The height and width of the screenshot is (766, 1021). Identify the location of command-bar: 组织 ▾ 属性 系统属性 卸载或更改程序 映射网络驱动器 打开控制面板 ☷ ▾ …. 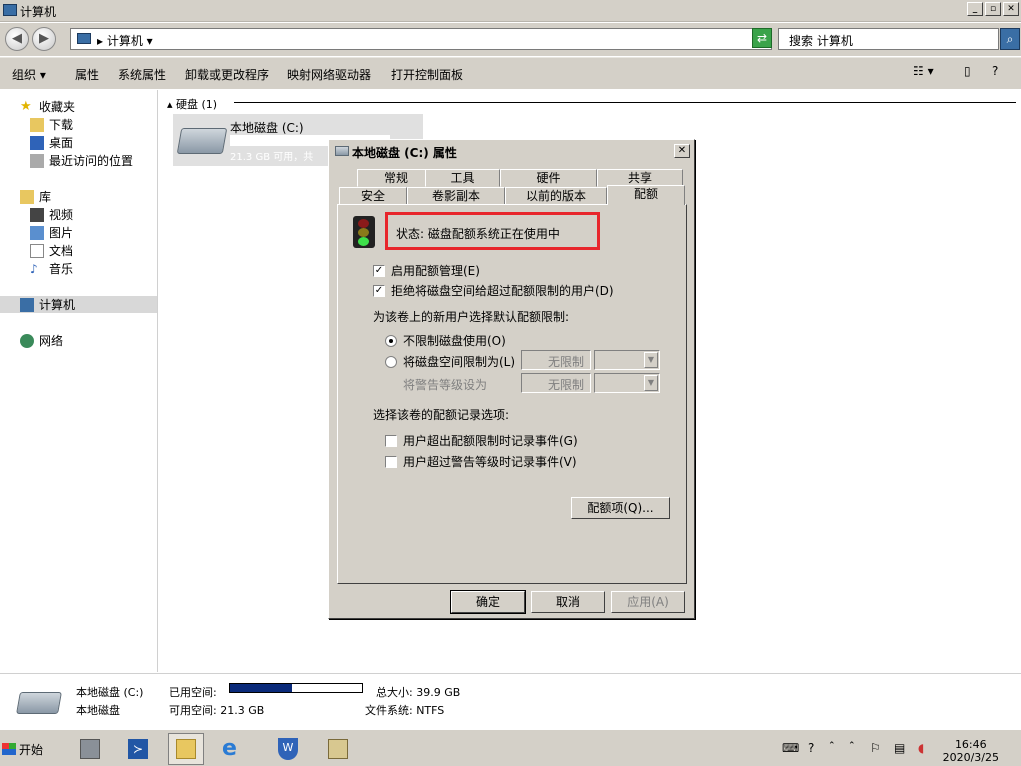
(510, 73).